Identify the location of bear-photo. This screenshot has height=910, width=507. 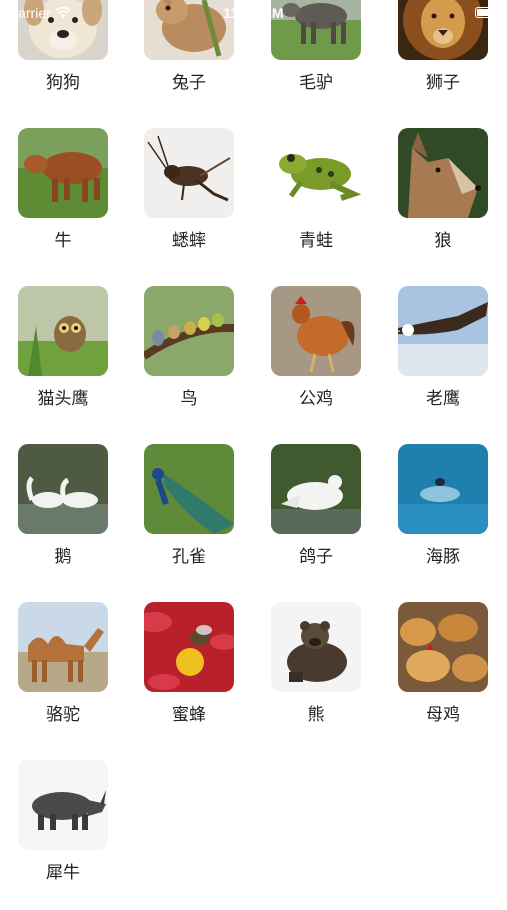
(316, 647).